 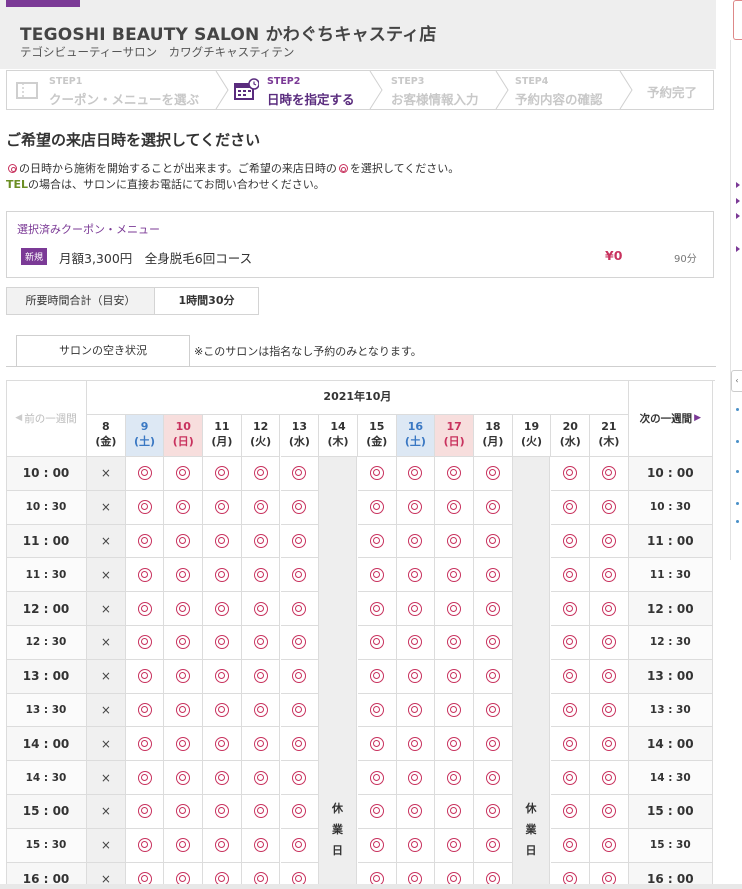 What do you see at coordinates (737, 20) in the screenshot?
I see `side-panel-tab` at bounding box center [737, 20].